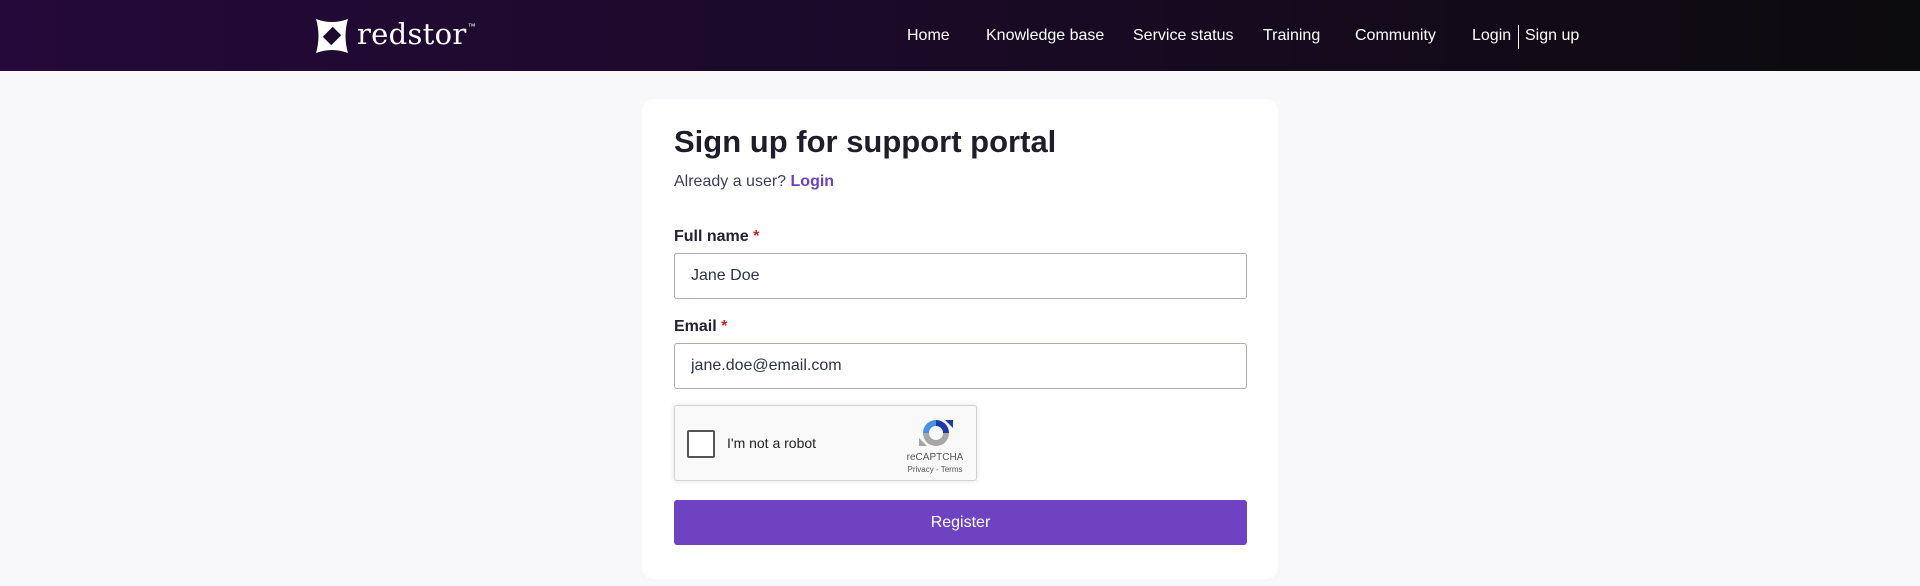 This screenshot has height=586, width=1920. Describe the element at coordinates (936, 433) in the screenshot. I see `recaptcha-logo-icon` at that location.